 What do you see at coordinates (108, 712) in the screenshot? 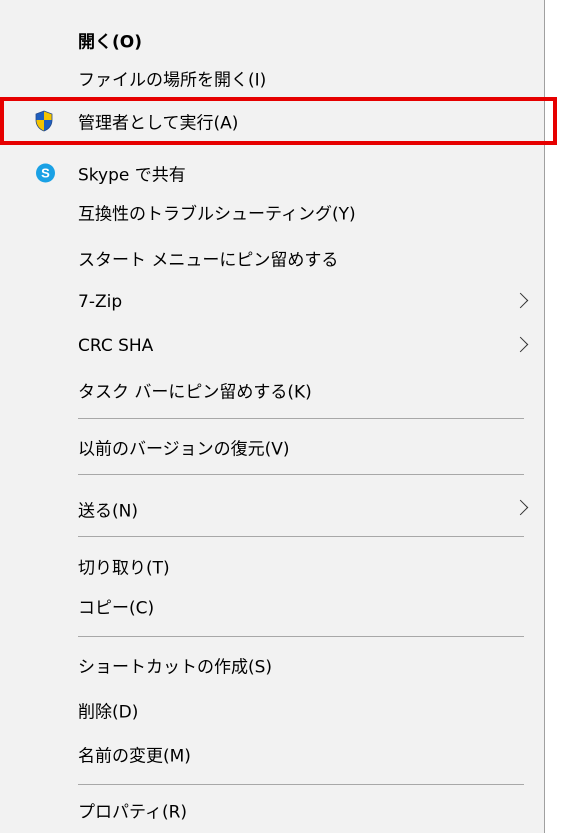
I see `menu-item-label: 削除(D)` at bounding box center [108, 712].